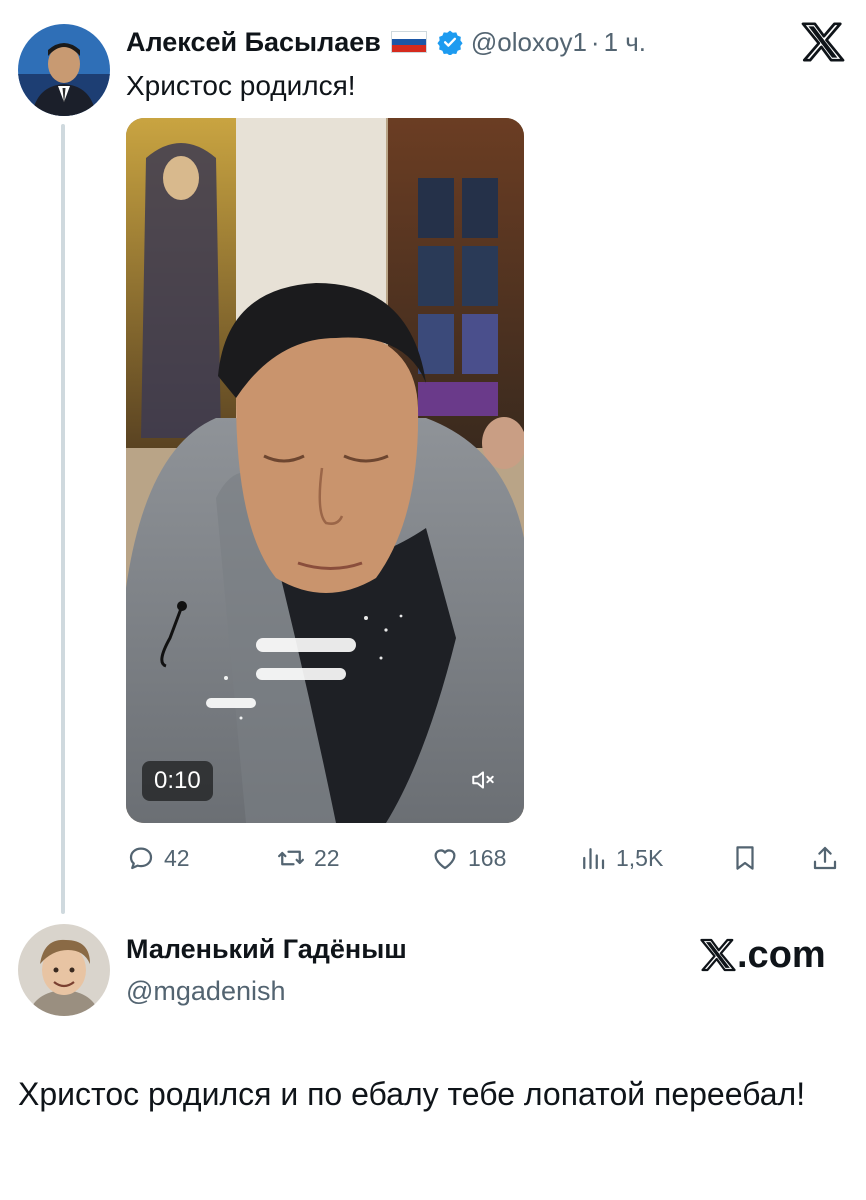 This screenshot has height=1200, width=866. I want to click on reply-author-name: Маленький Гадёныш, so click(266, 949).